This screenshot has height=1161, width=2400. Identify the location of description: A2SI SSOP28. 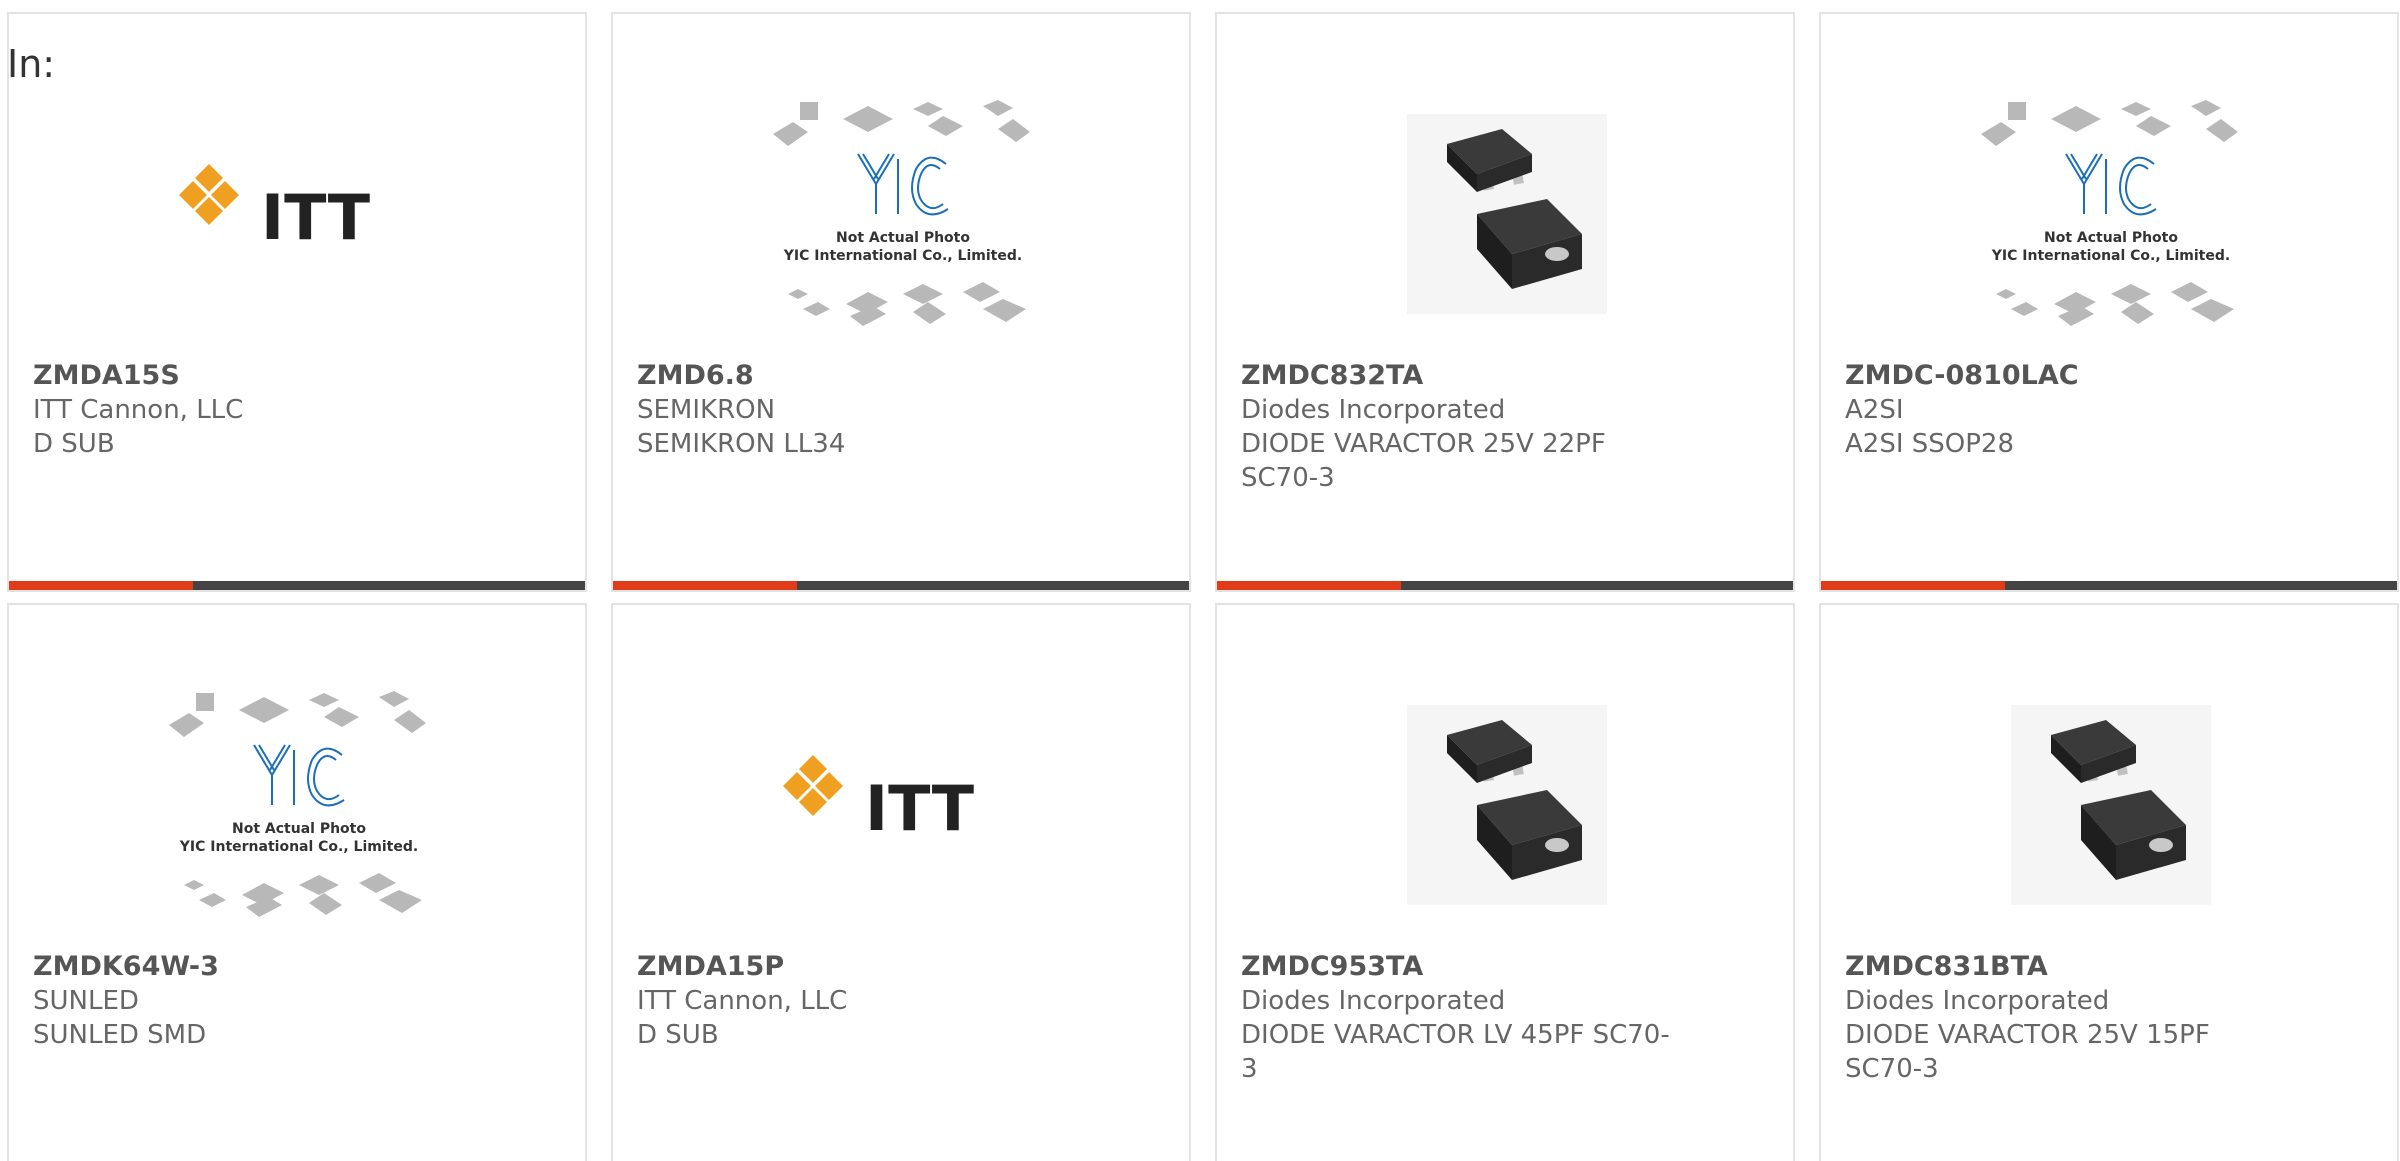
(1929, 444).